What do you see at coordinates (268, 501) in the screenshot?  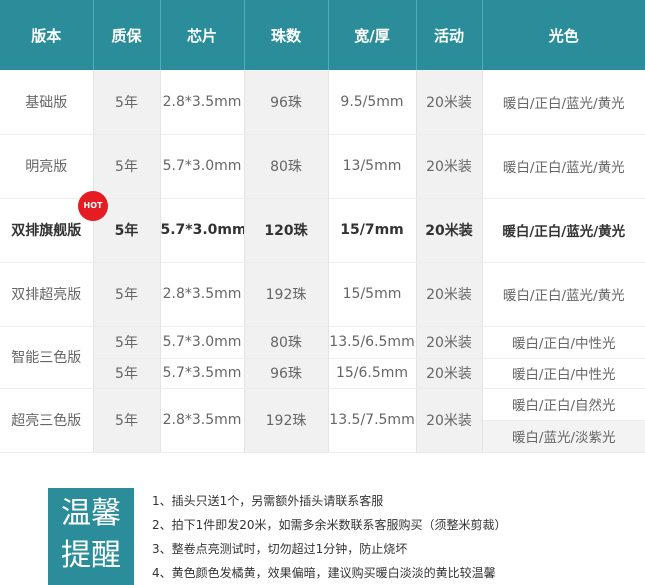 I see `reminder-note: 1、插头只送1个，另需额外插头请联系客服` at bounding box center [268, 501].